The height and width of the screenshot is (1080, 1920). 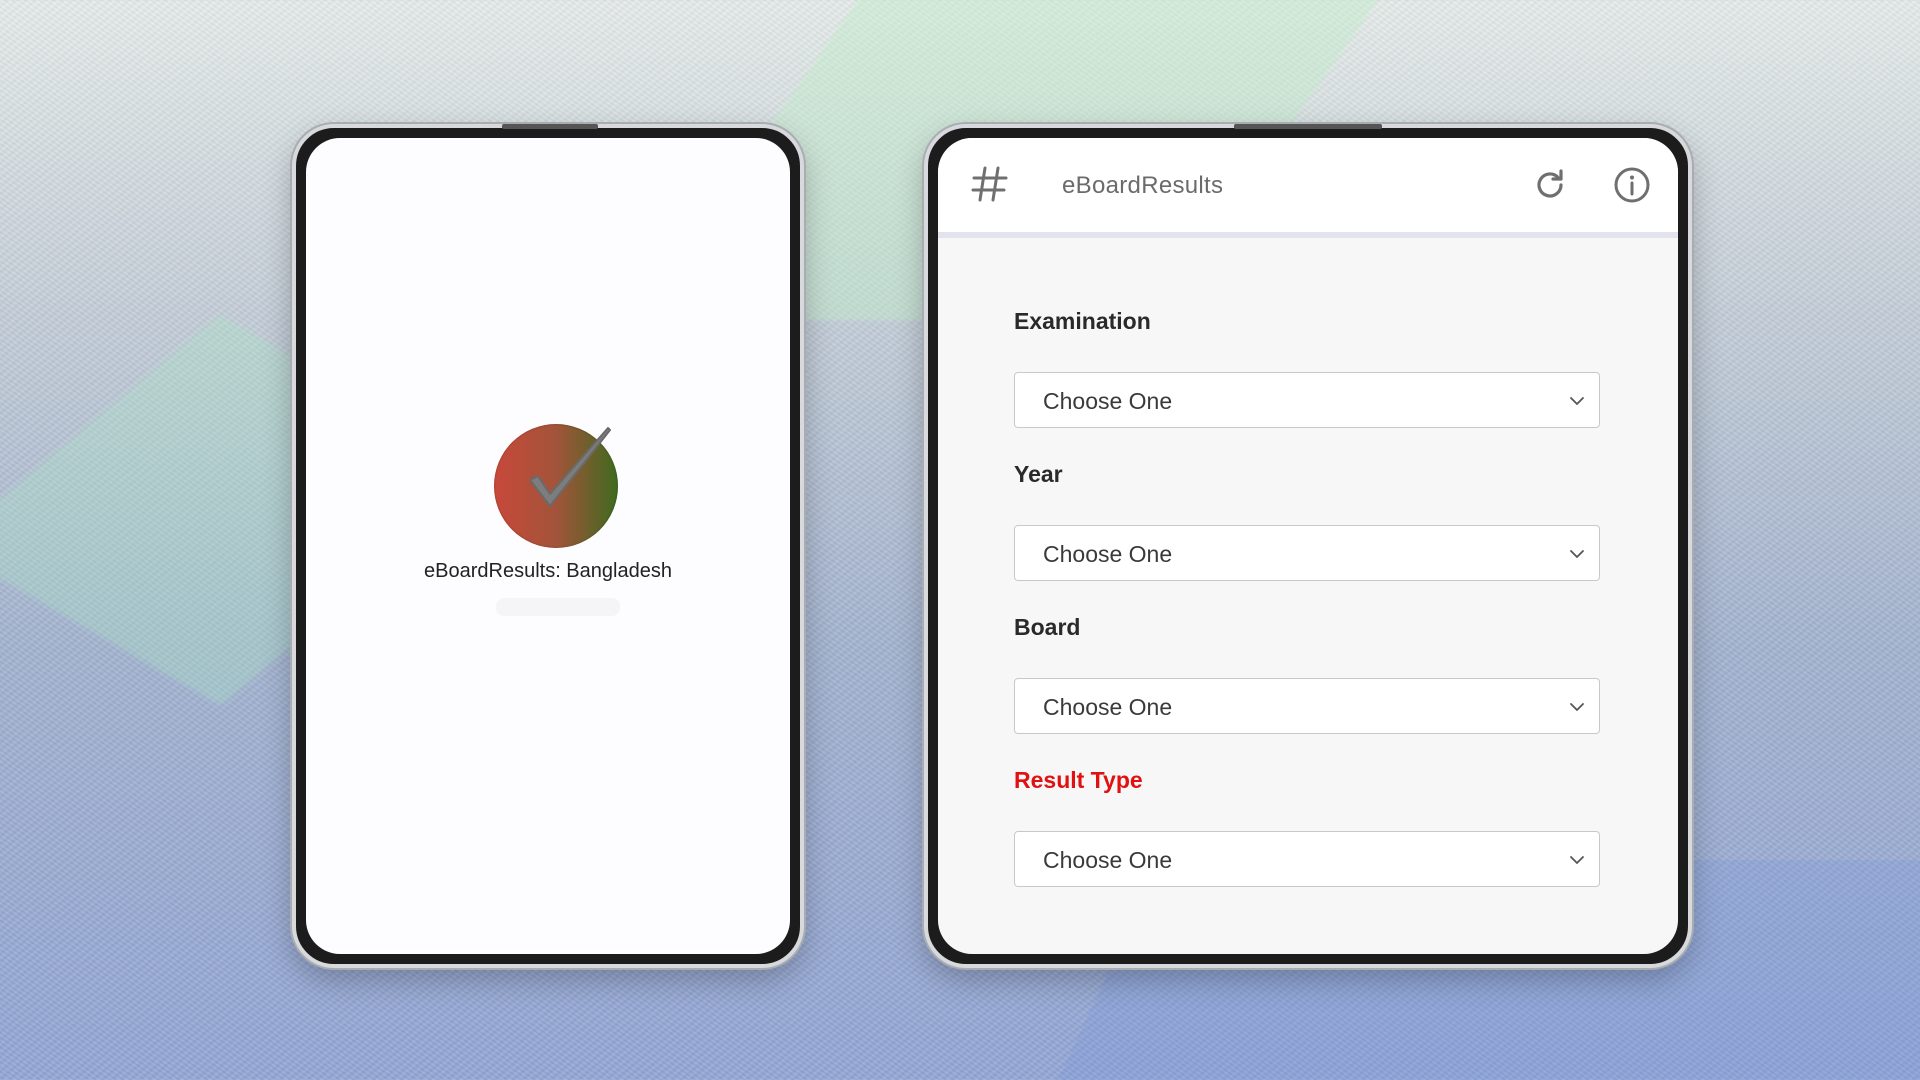 I want to click on board-select-value: Choose One, so click(x=1108, y=707).